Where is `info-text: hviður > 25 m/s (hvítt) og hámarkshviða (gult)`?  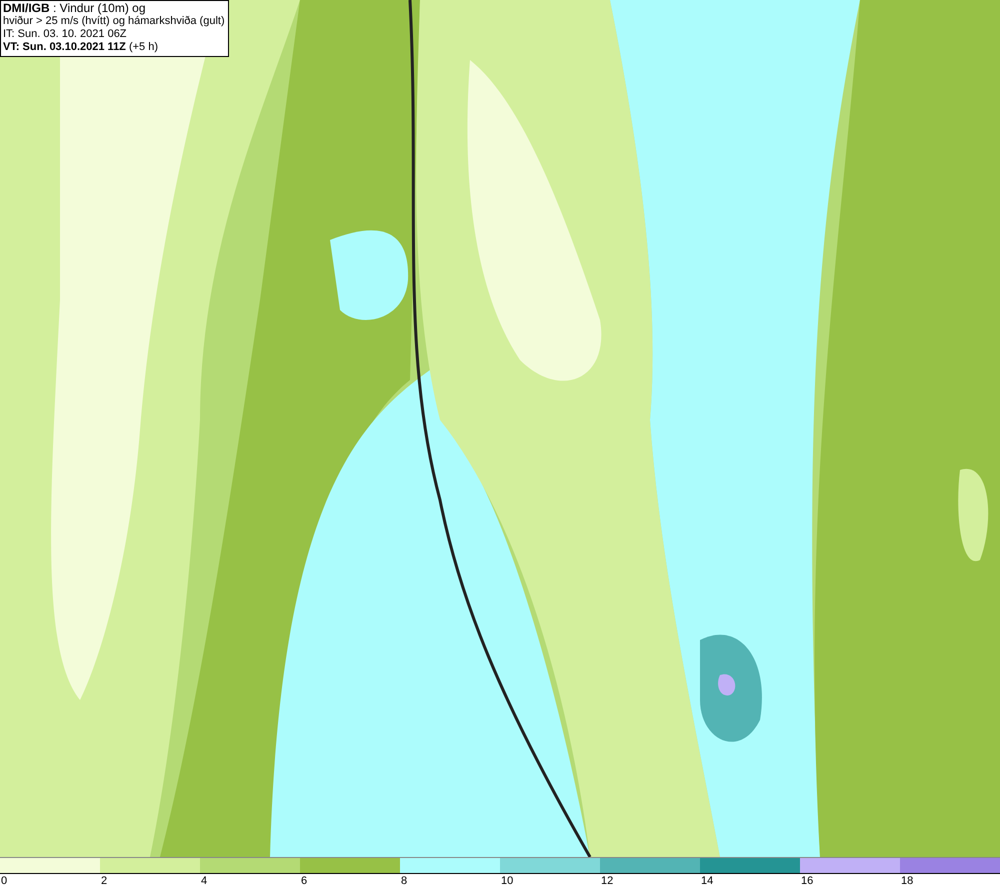
info-text: hviður > 25 m/s (hvítt) og hámarkshviða (gult) is located at coordinates (114, 21).